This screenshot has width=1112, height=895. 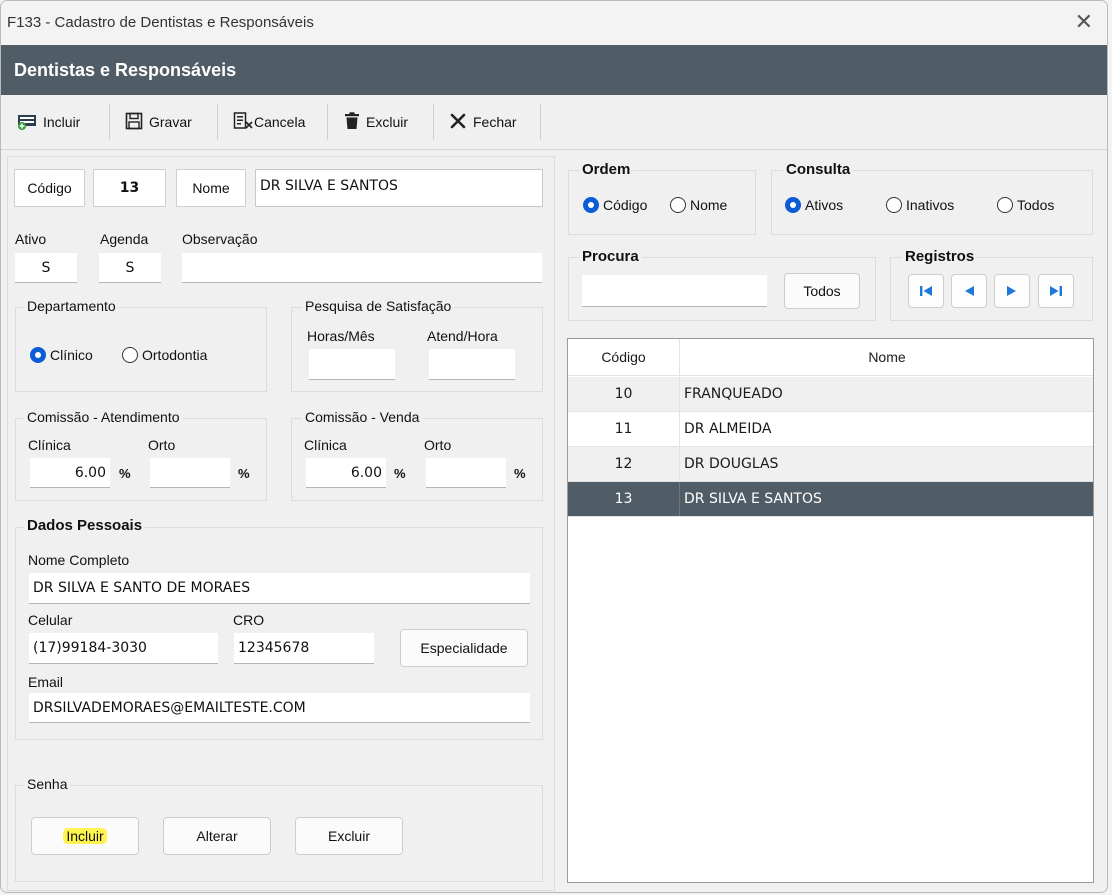 I want to click on especialidade-button: Especialidade, so click(x=464, y=648).